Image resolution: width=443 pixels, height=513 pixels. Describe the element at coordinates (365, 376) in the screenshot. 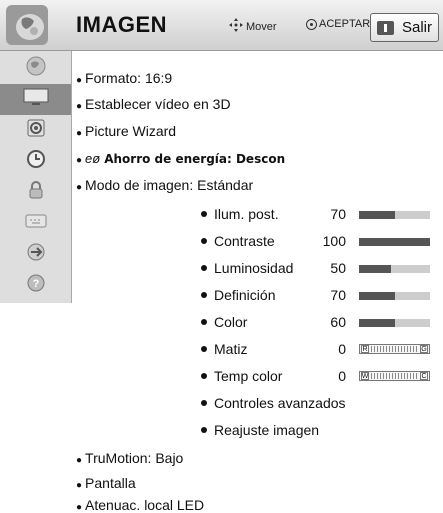

I see `temp-left-label: W` at that location.